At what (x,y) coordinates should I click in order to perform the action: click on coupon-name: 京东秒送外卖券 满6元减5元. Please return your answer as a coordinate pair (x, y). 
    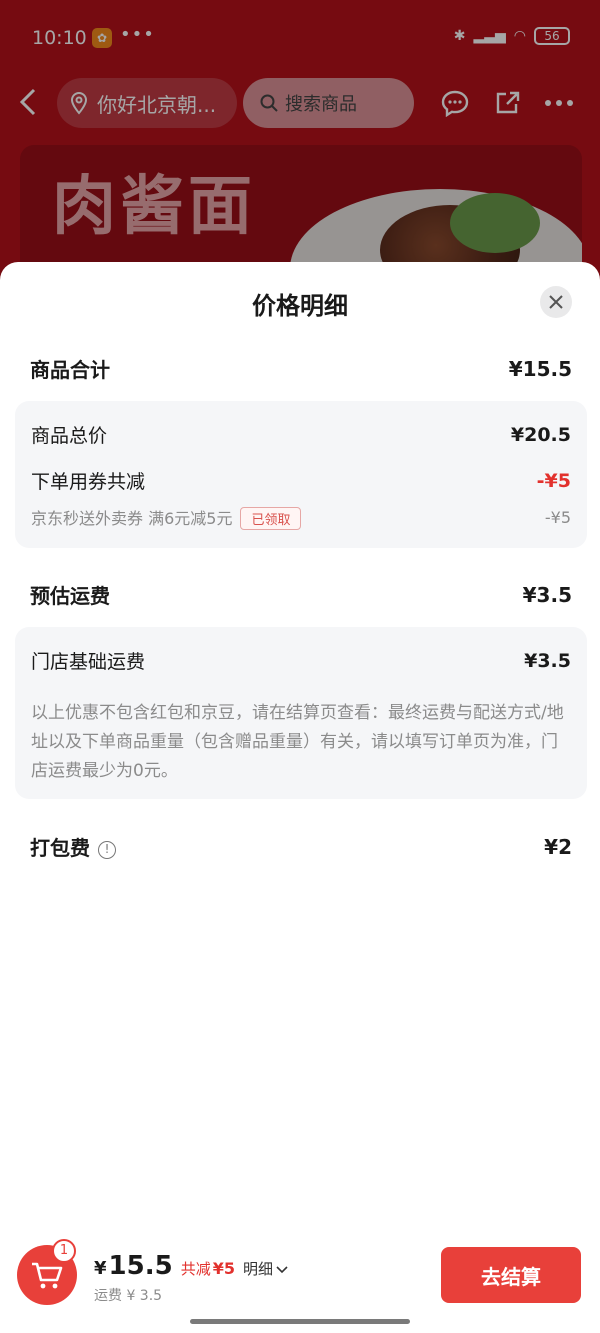
    Looking at the image, I should click on (132, 518).